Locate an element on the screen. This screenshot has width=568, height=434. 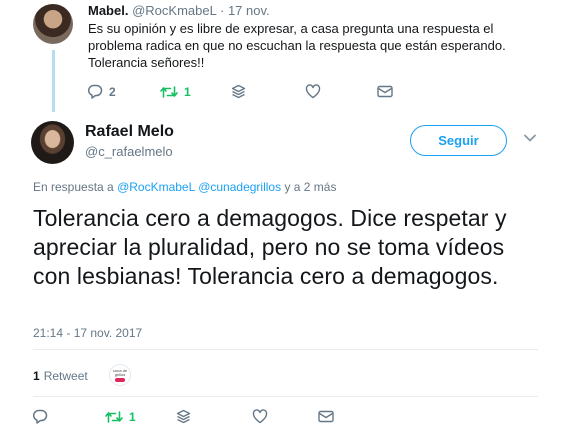
author-handle: @RocKmabeL is located at coordinates (174, 10).